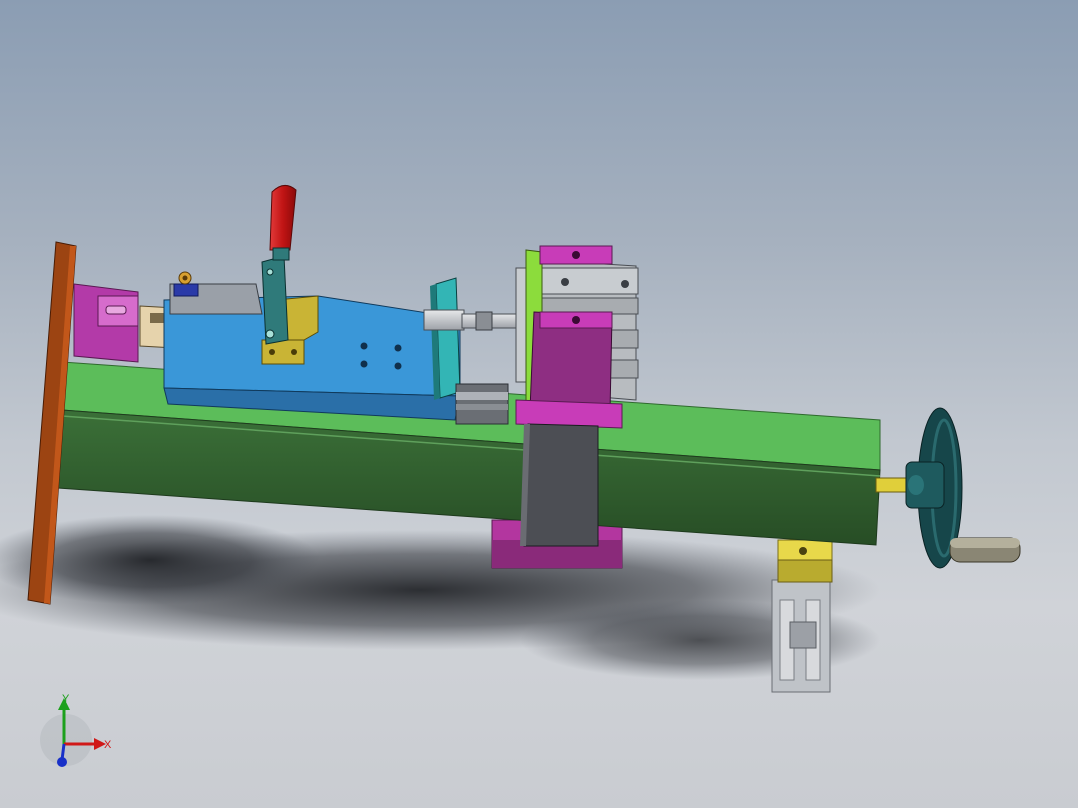 The image size is (1078, 808). What do you see at coordinates (473, 320) in the screenshot?
I see `push-shaft` at bounding box center [473, 320].